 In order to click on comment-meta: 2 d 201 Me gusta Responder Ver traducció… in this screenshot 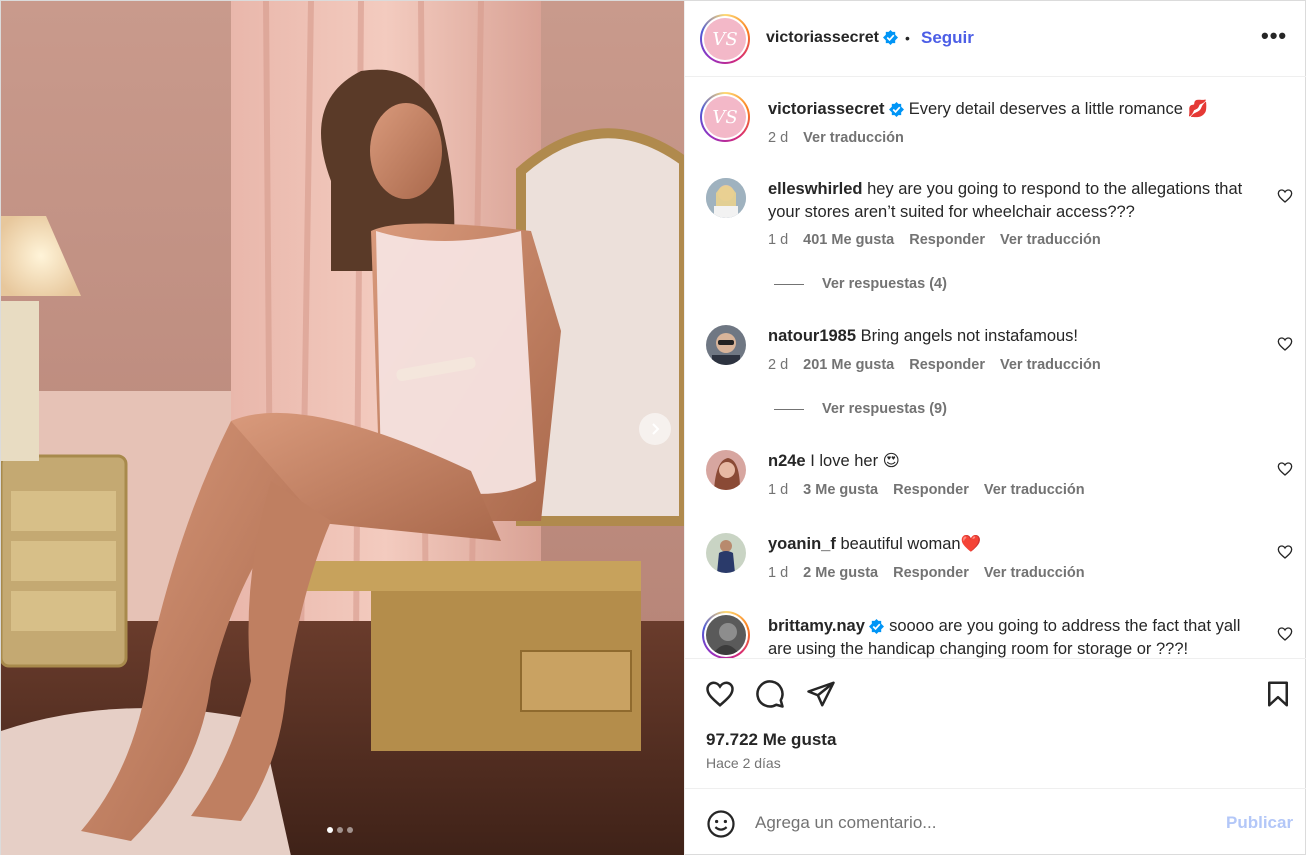, I will do `click(934, 365)`.